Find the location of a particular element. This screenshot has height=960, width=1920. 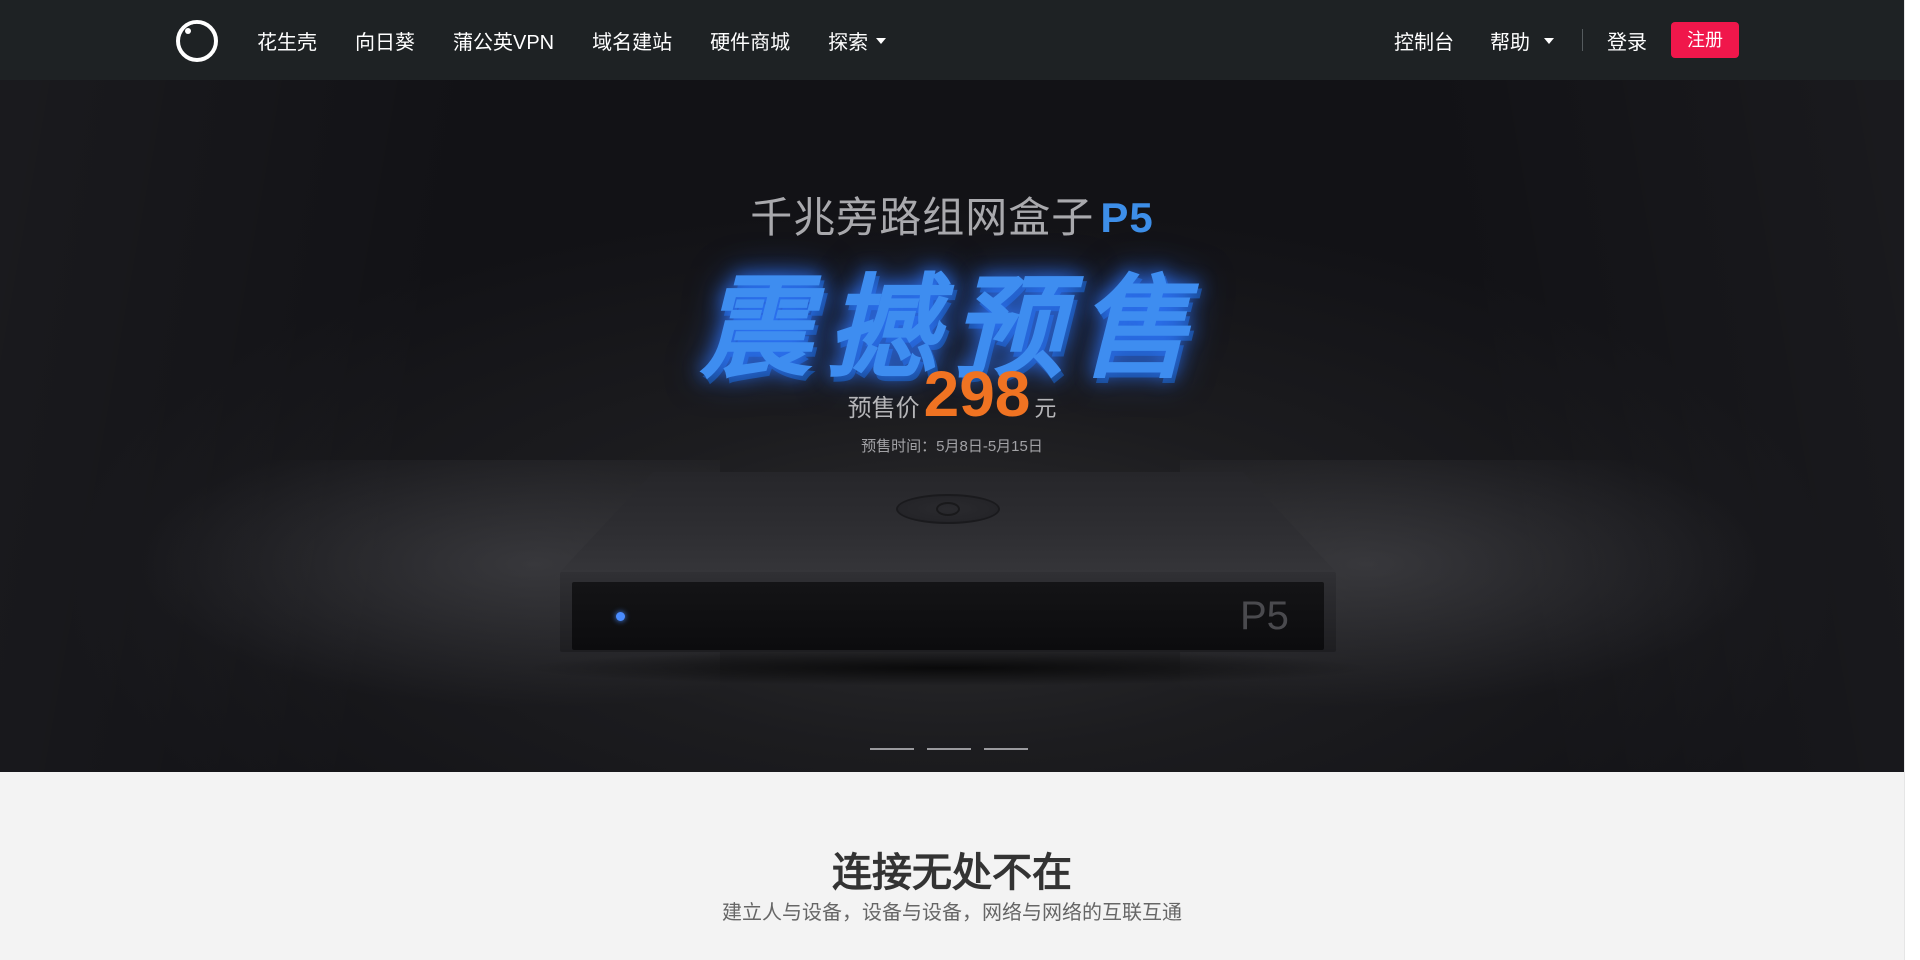

device-emblem-inner is located at coordinates (948, 509).